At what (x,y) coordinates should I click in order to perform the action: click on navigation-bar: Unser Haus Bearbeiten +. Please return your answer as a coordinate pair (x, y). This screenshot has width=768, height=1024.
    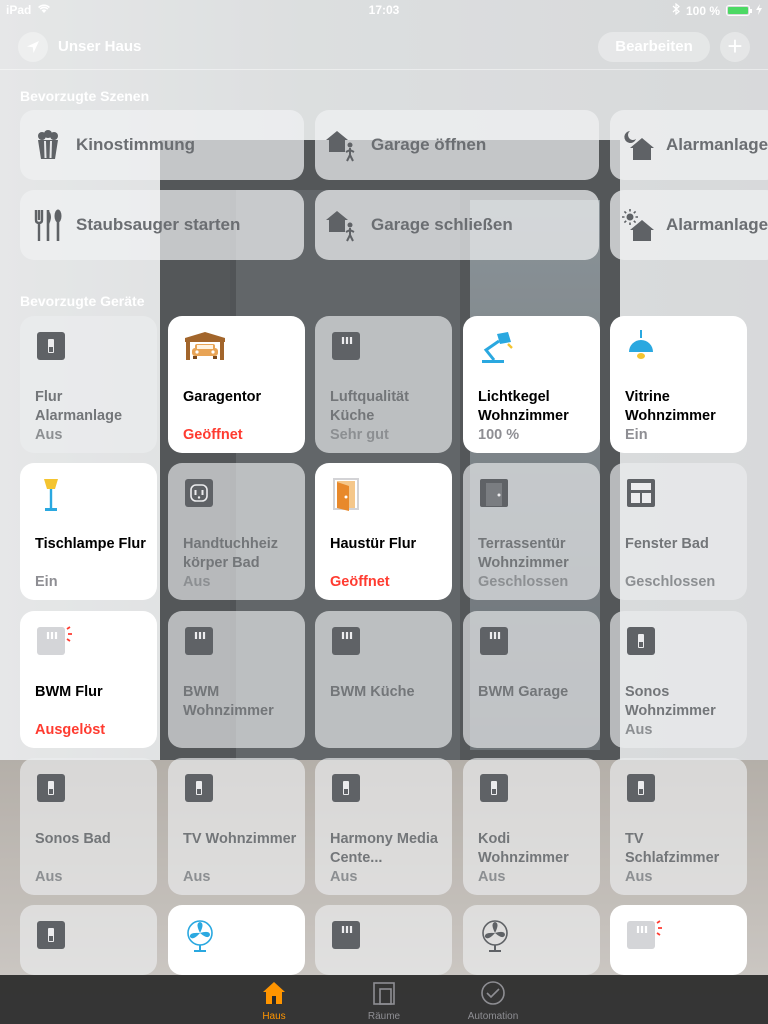
    Looking at the image, I should click on (384, 47).